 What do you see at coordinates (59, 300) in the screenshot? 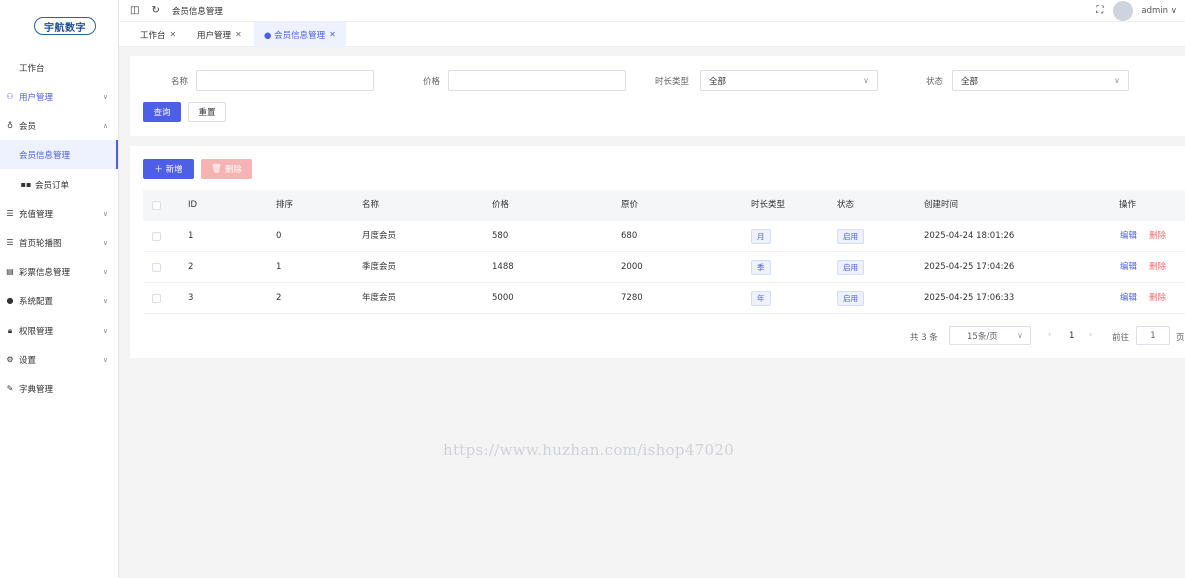
I see `sidebar-item-system-config: ● 系统配置 ∨` at bounding box center [59, 300].